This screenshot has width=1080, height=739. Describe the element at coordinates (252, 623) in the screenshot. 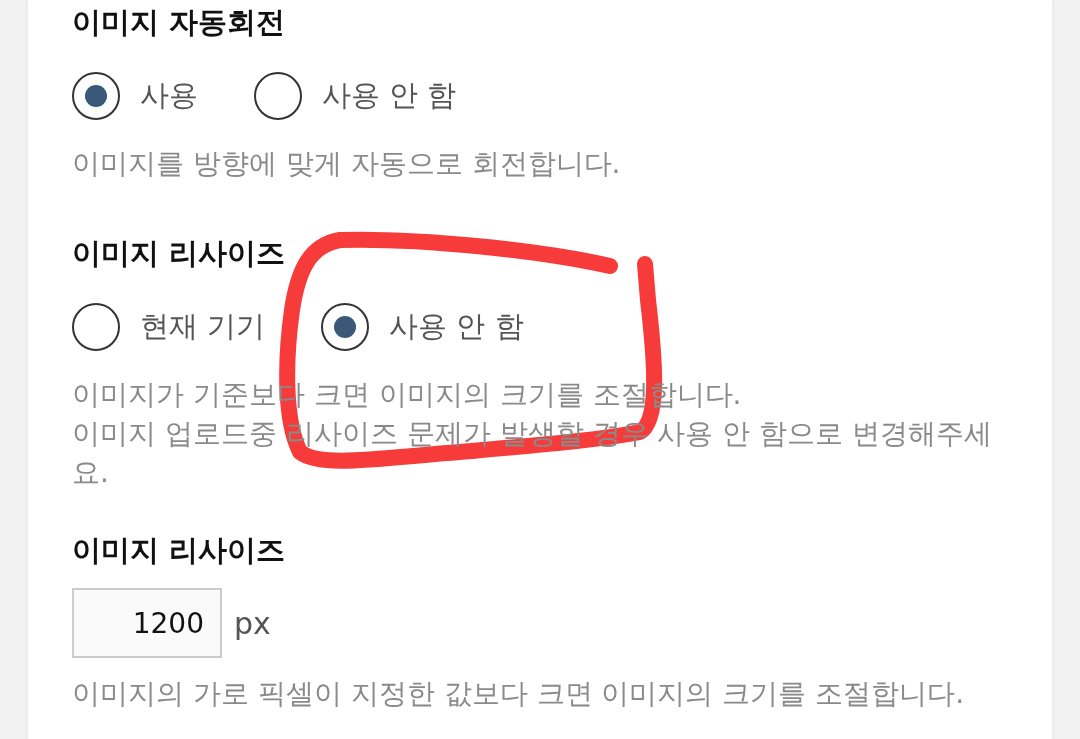

I see `unit-label: px` at that location.